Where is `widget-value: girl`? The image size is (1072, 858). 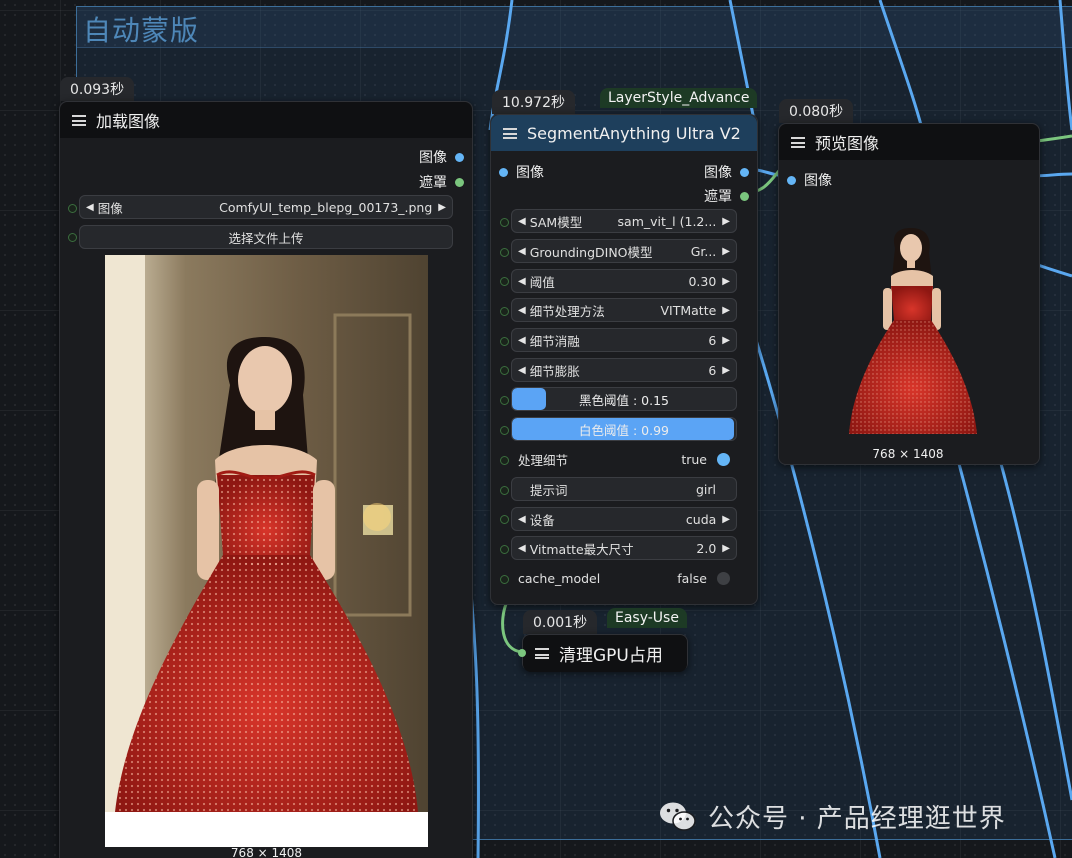 widget-value: girl is located at coordinates (705, 489).